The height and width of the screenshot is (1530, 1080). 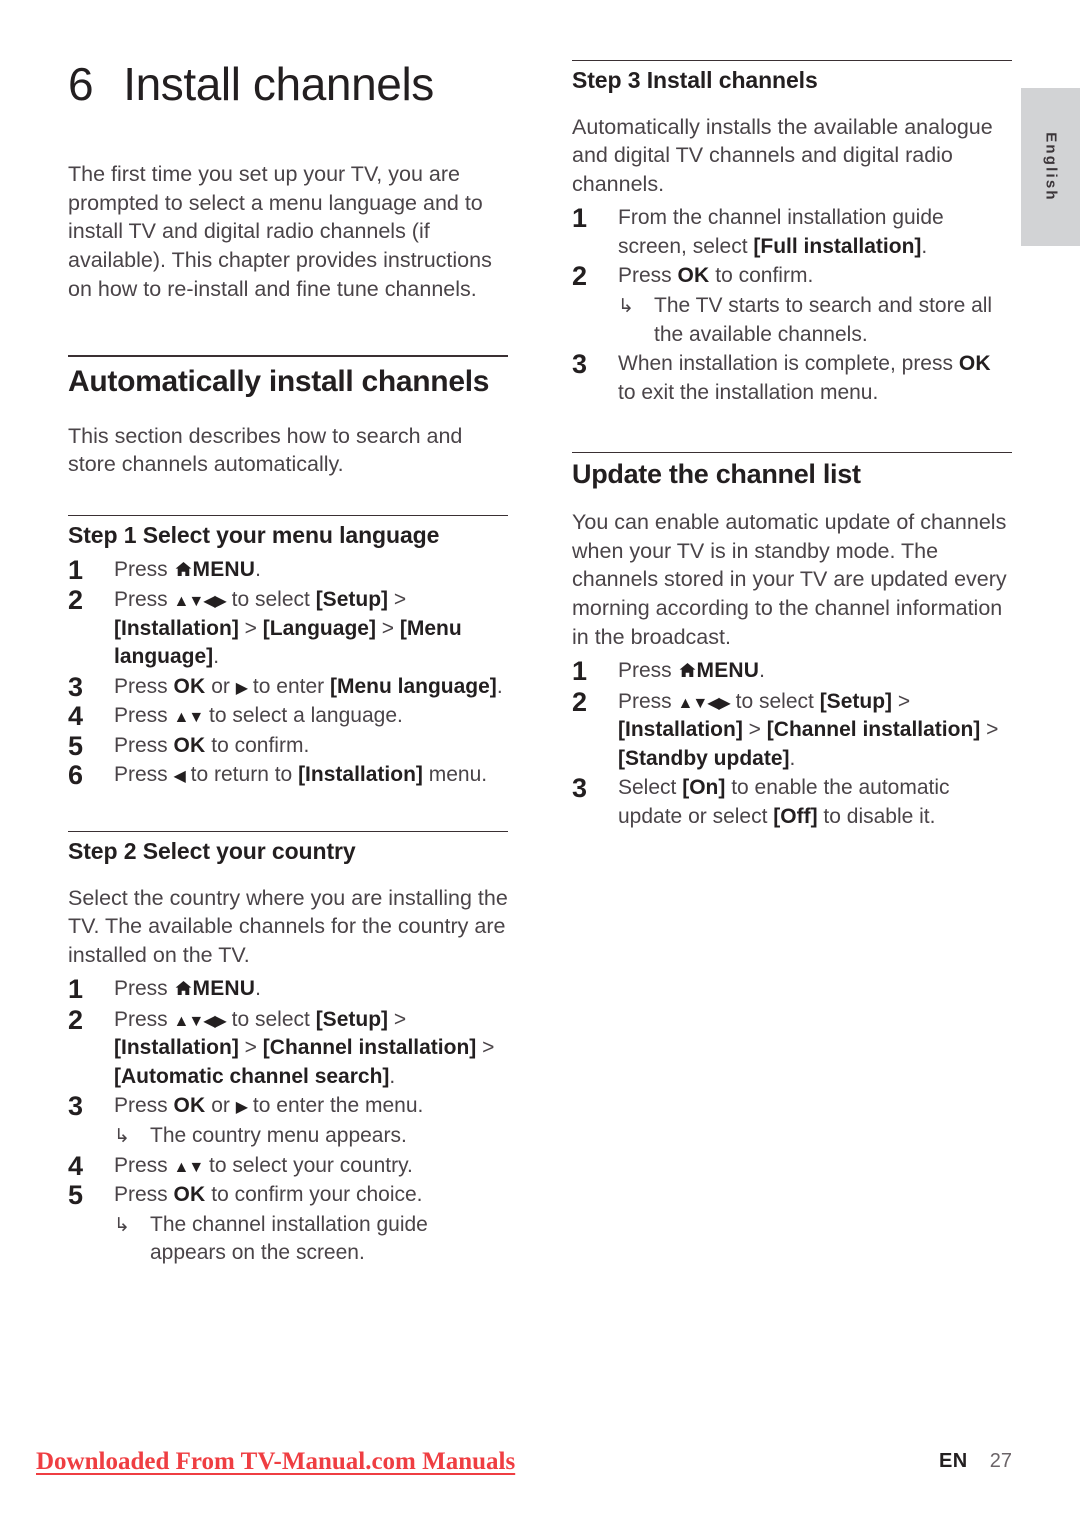 I want to click on step-result-note: ↳ The country menu appears., so click(x=311, y=1136).